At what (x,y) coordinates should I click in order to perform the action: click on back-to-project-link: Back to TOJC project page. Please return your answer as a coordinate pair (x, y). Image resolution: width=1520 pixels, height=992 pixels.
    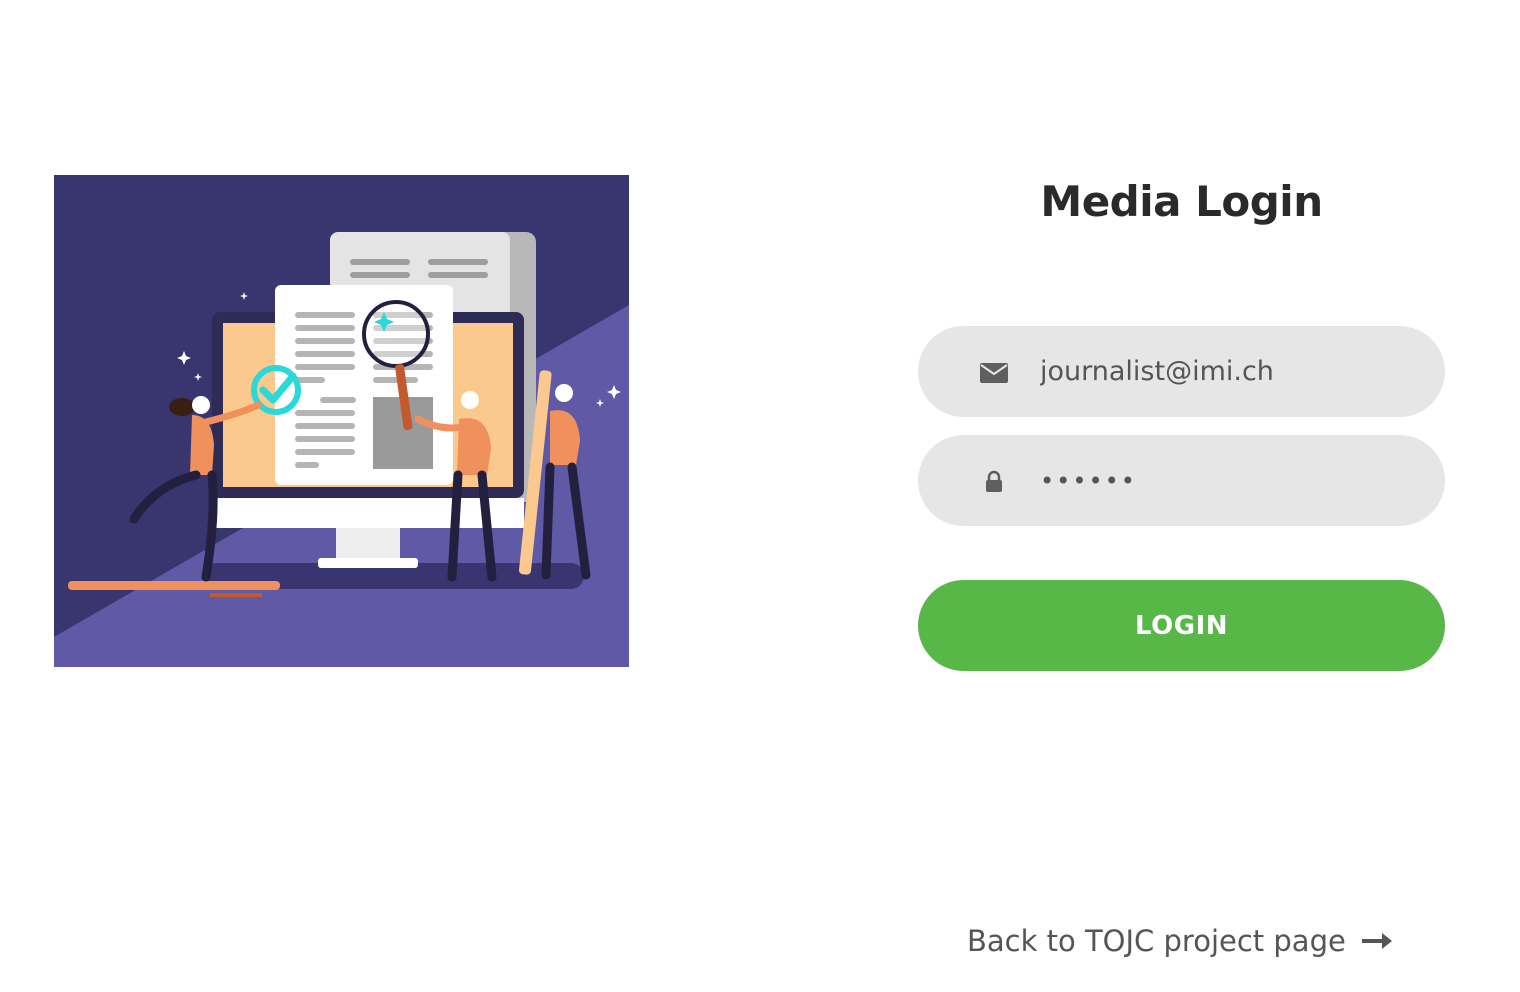
    Looking at the image, I should click on (1179, 941).